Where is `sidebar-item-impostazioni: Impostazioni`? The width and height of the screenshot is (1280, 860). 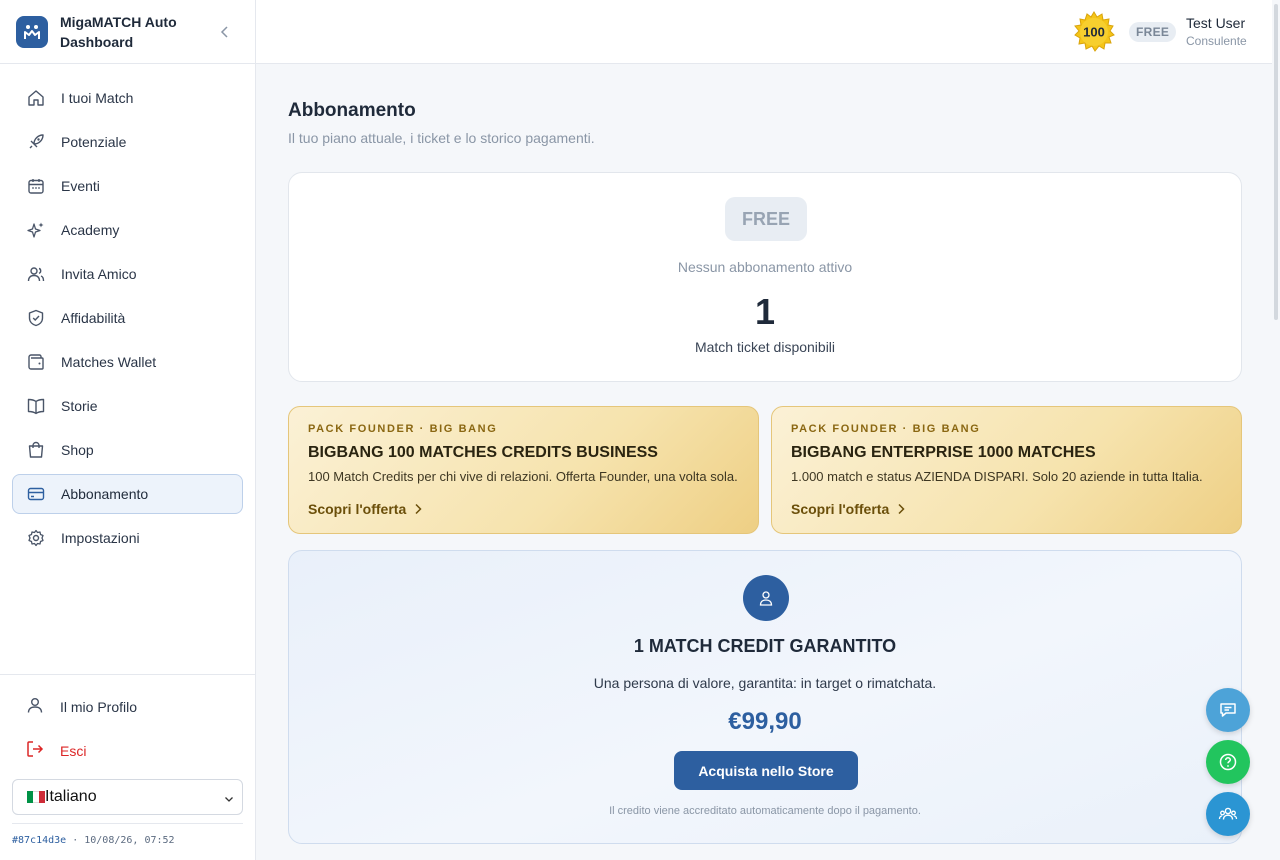
sidebar-item-impostazioni: Impostazioni is located at coordinates (127, 538).